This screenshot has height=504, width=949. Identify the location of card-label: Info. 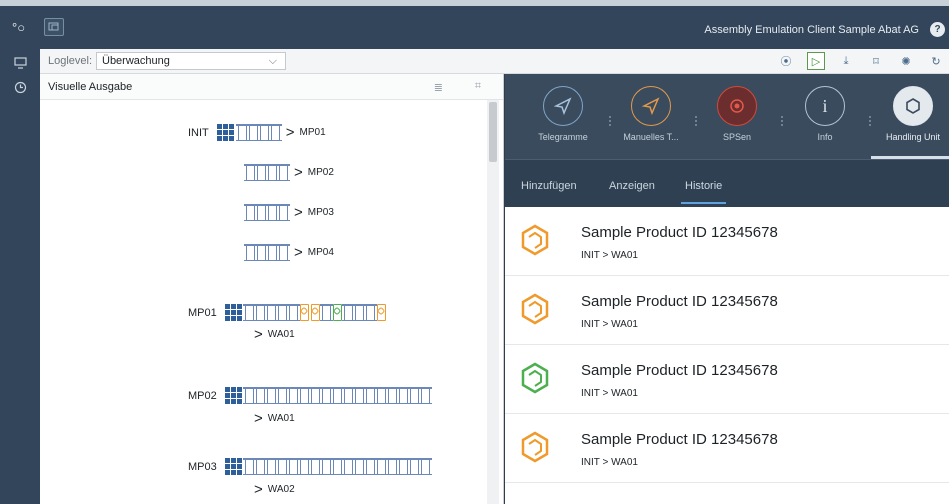
(825, 137).